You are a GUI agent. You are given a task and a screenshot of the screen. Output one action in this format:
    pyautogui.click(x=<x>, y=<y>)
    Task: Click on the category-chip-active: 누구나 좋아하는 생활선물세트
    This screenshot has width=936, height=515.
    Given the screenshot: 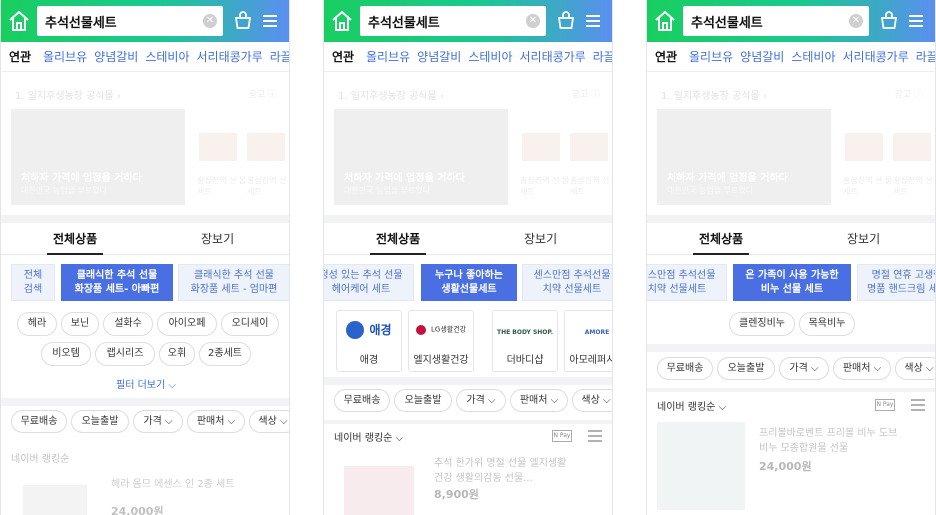 What is the action you would take?
    pyautogui.click(x=469, y=282)
    